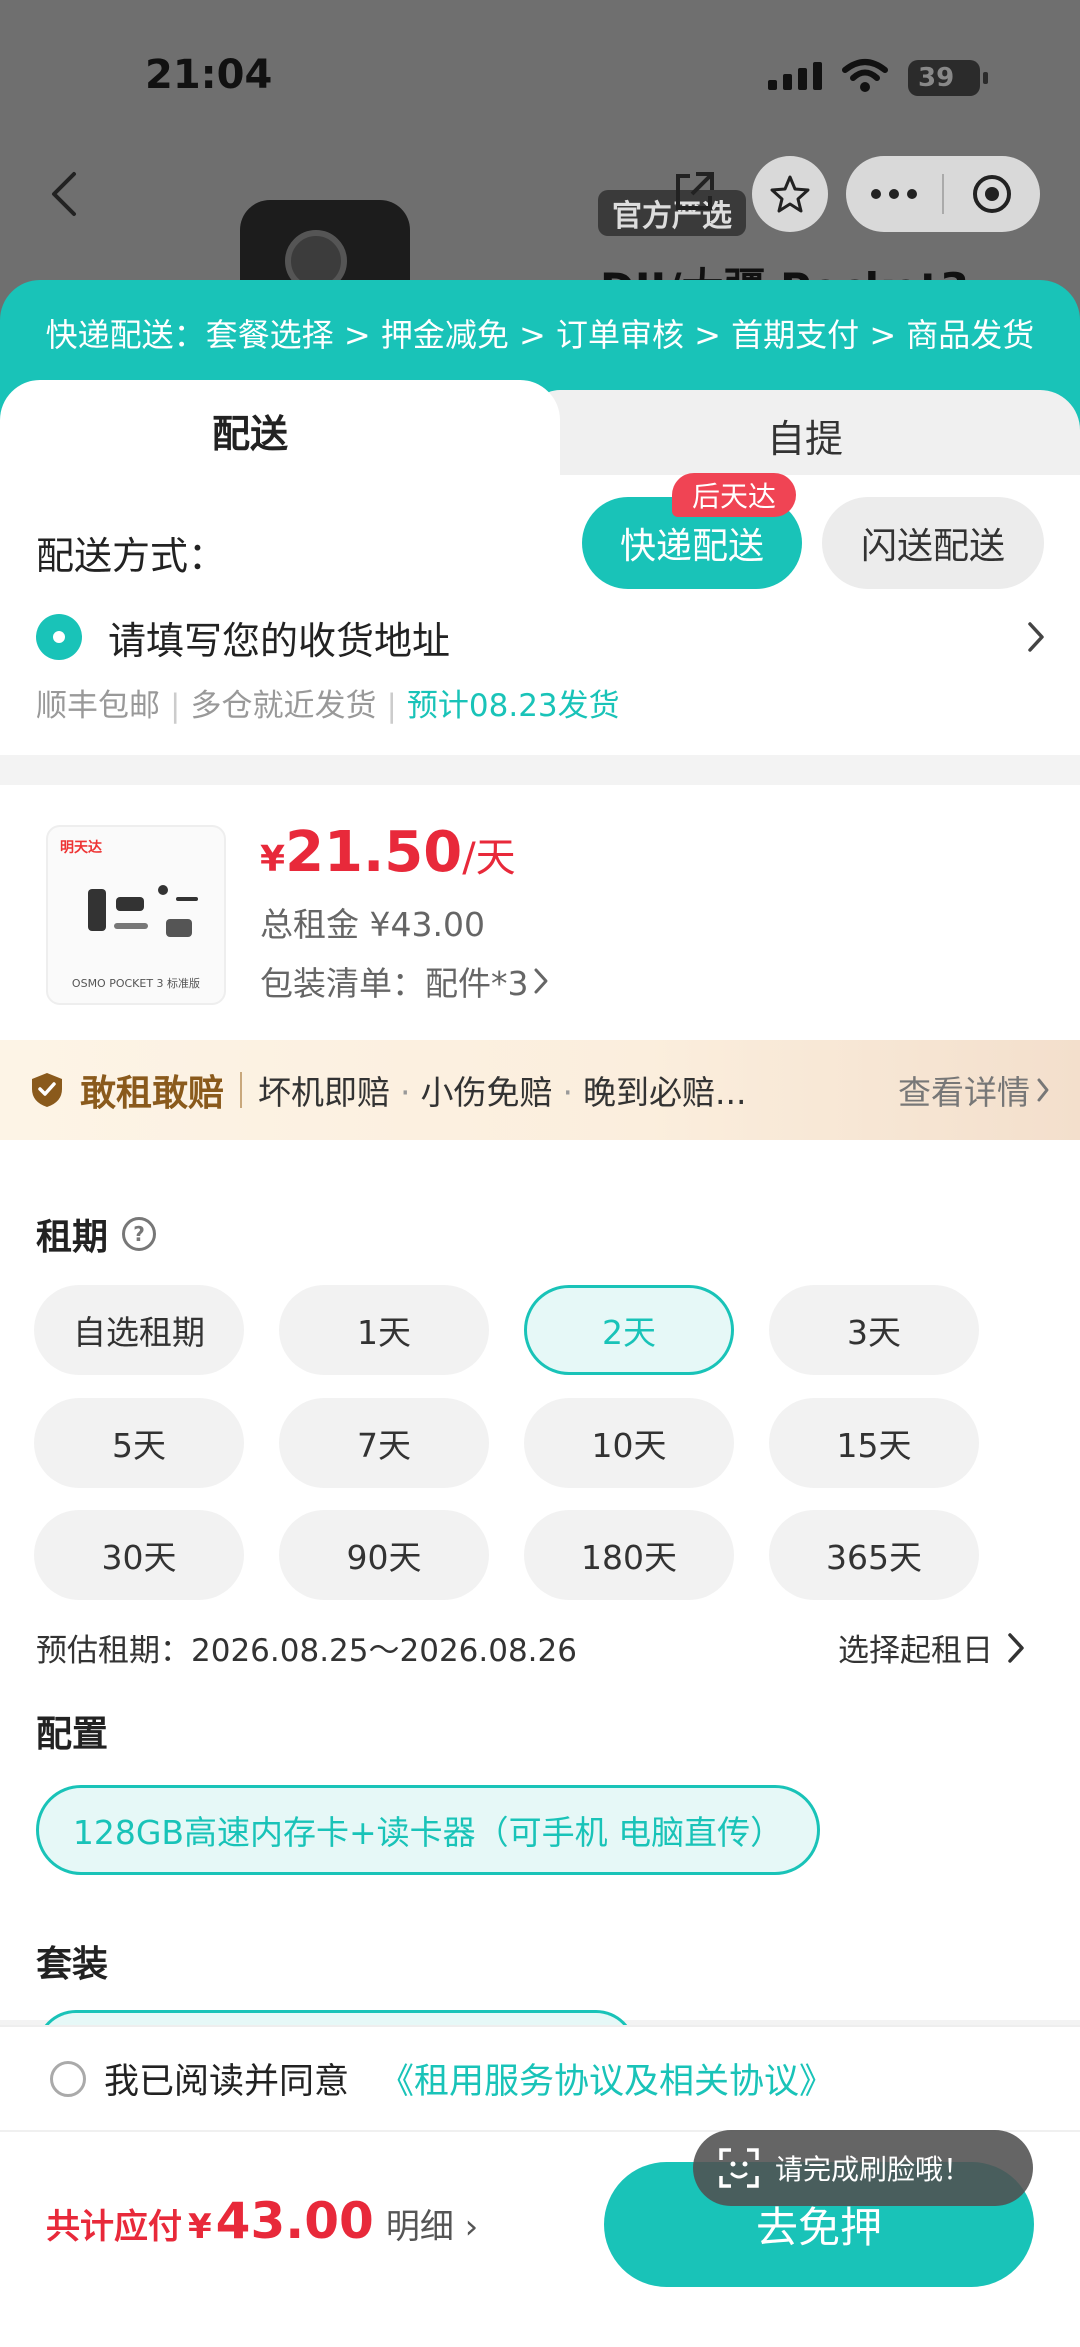 Image resolution: width=1080 pixels, height=2347 pixels. I want to click on back-icon, so click(64, 194).